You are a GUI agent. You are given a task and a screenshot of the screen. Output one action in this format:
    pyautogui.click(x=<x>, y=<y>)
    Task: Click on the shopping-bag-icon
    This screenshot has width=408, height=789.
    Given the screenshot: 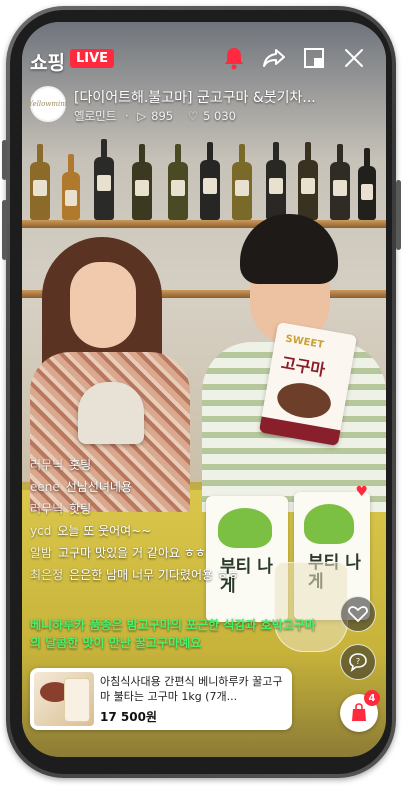 What is the action you would take?
    pyautogui.click(x=359, y=712)
    